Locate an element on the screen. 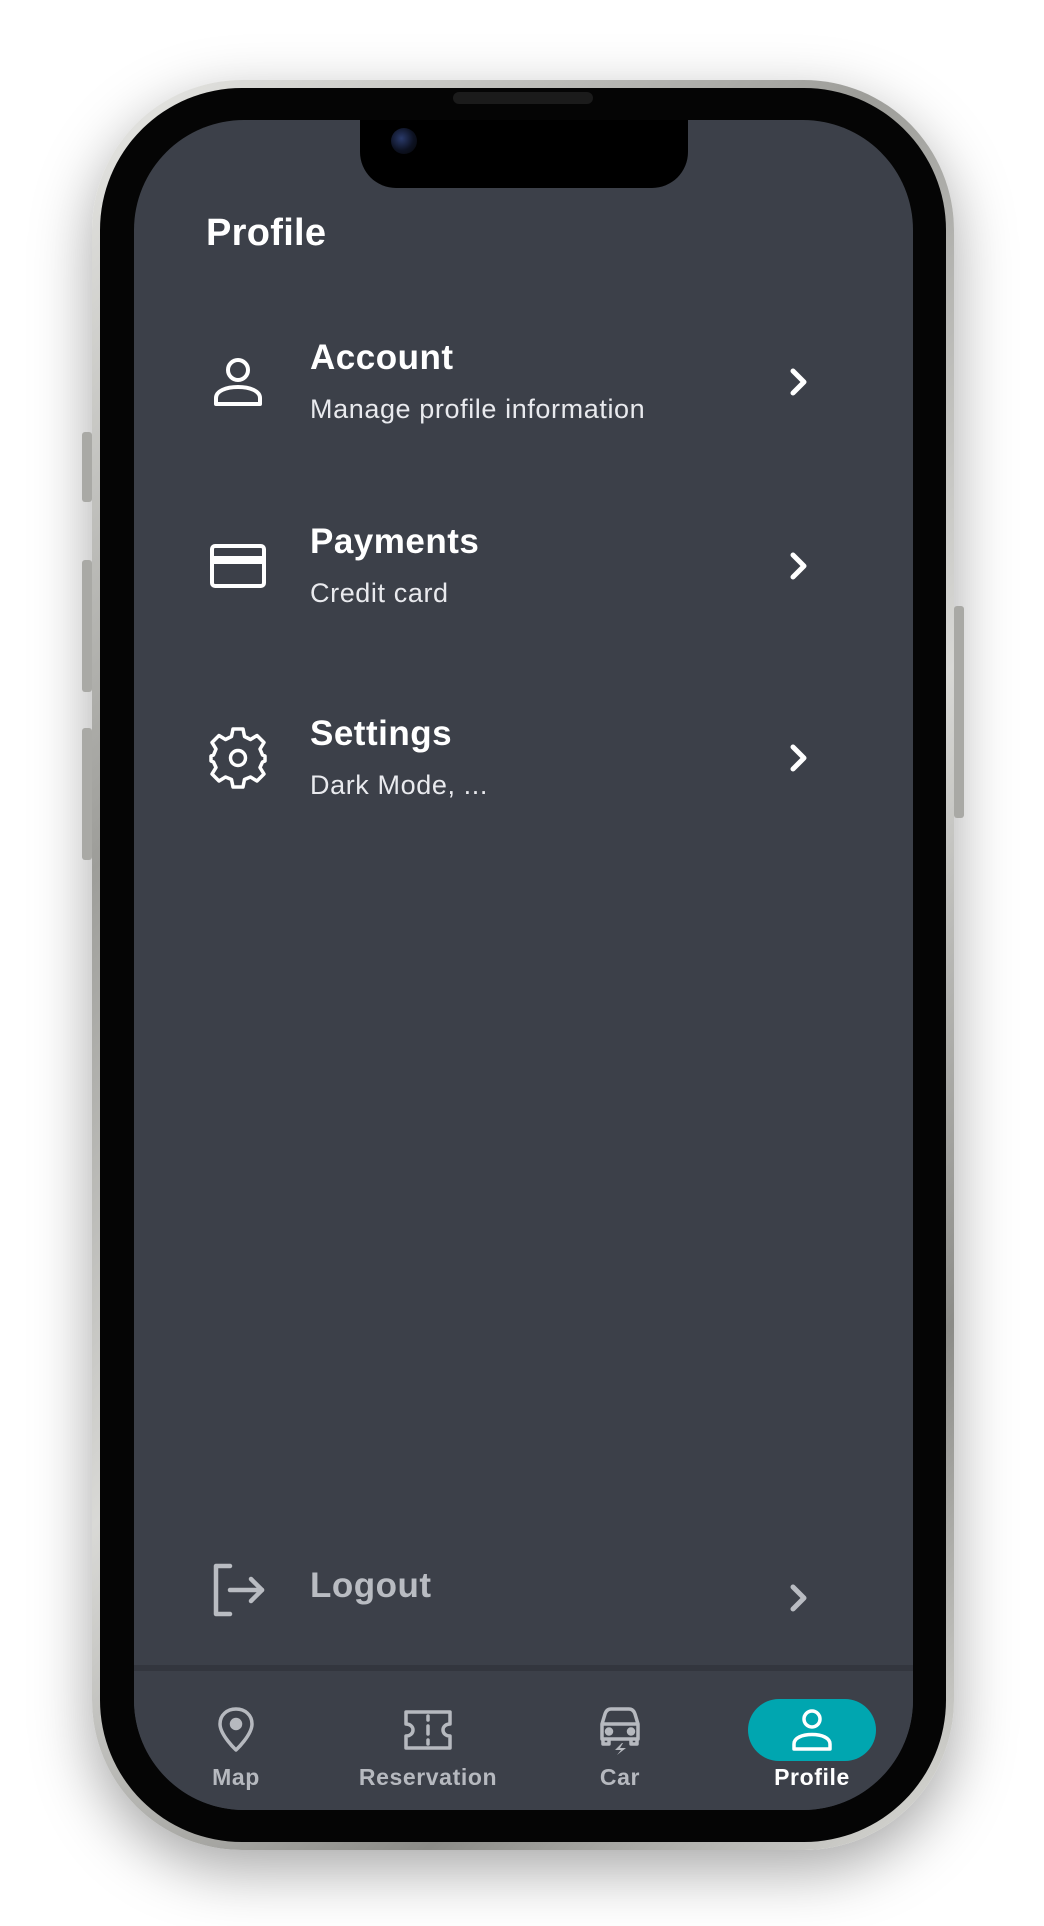 The width and height of the screenshot is (1044, 1926). menu-item-subtitle: Credit card is located at coordinates (379, 593).